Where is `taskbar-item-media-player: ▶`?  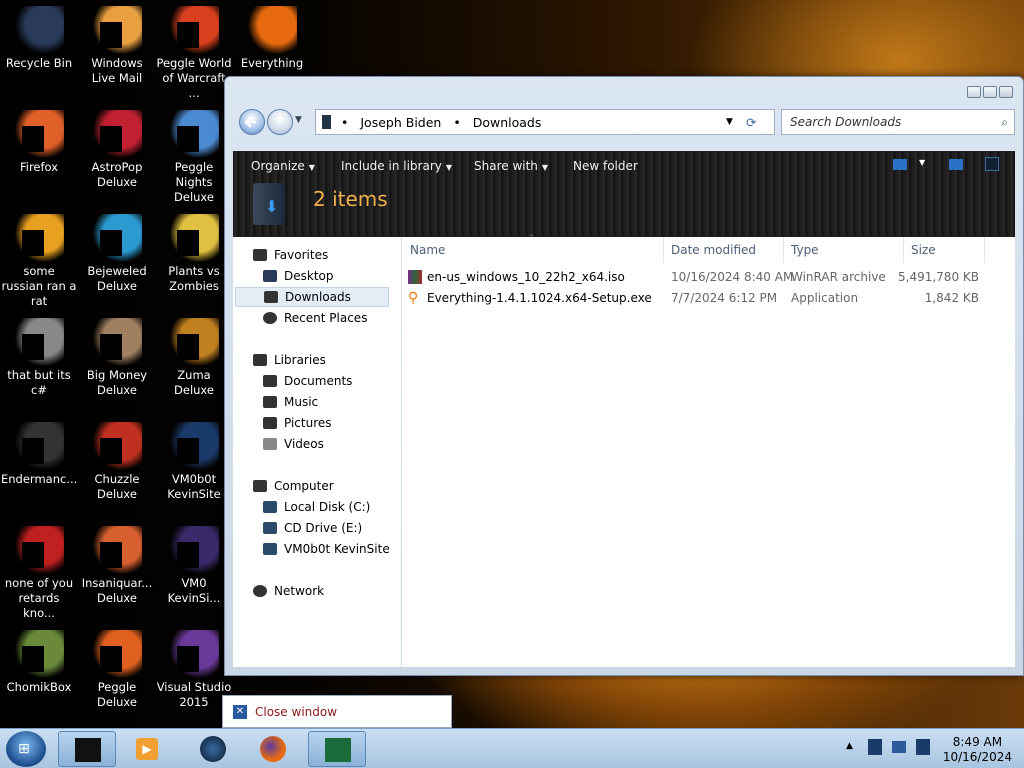 taskbar-item-media-player: ▶ is located at coordinates (147, 749).